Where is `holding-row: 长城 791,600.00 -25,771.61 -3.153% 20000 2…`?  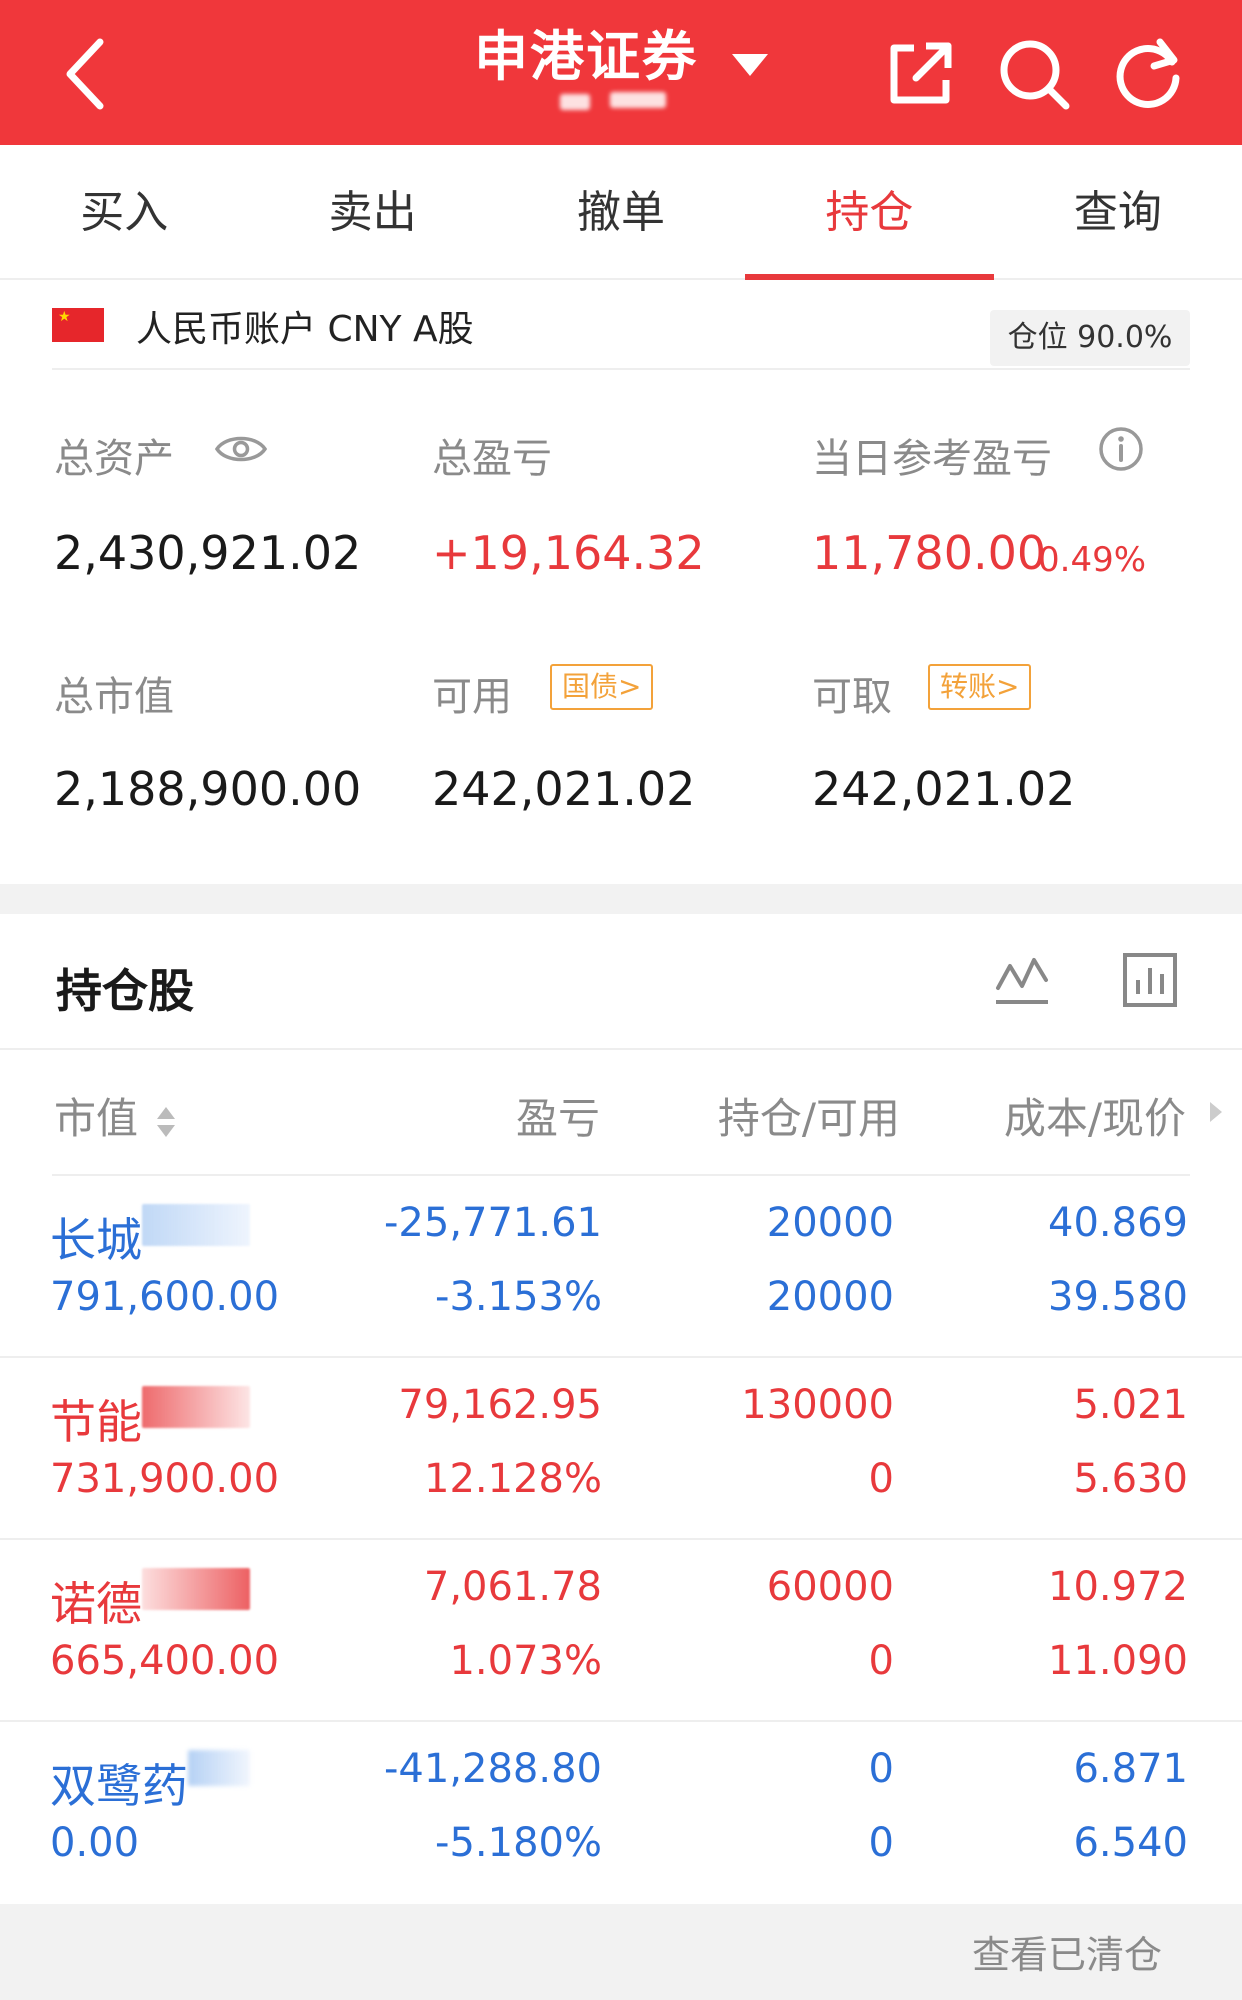 holding-row: 长城 791,600.00 -25,771.61 -3.153% 20000 2… is located at coordinates (621, 1267).